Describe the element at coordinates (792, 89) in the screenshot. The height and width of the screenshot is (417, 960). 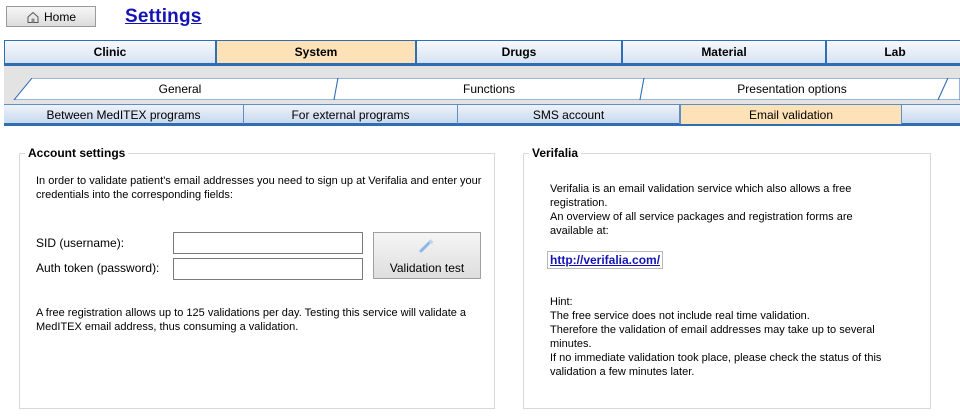
I see `tab-presentation-options: Presentation options` at that location.